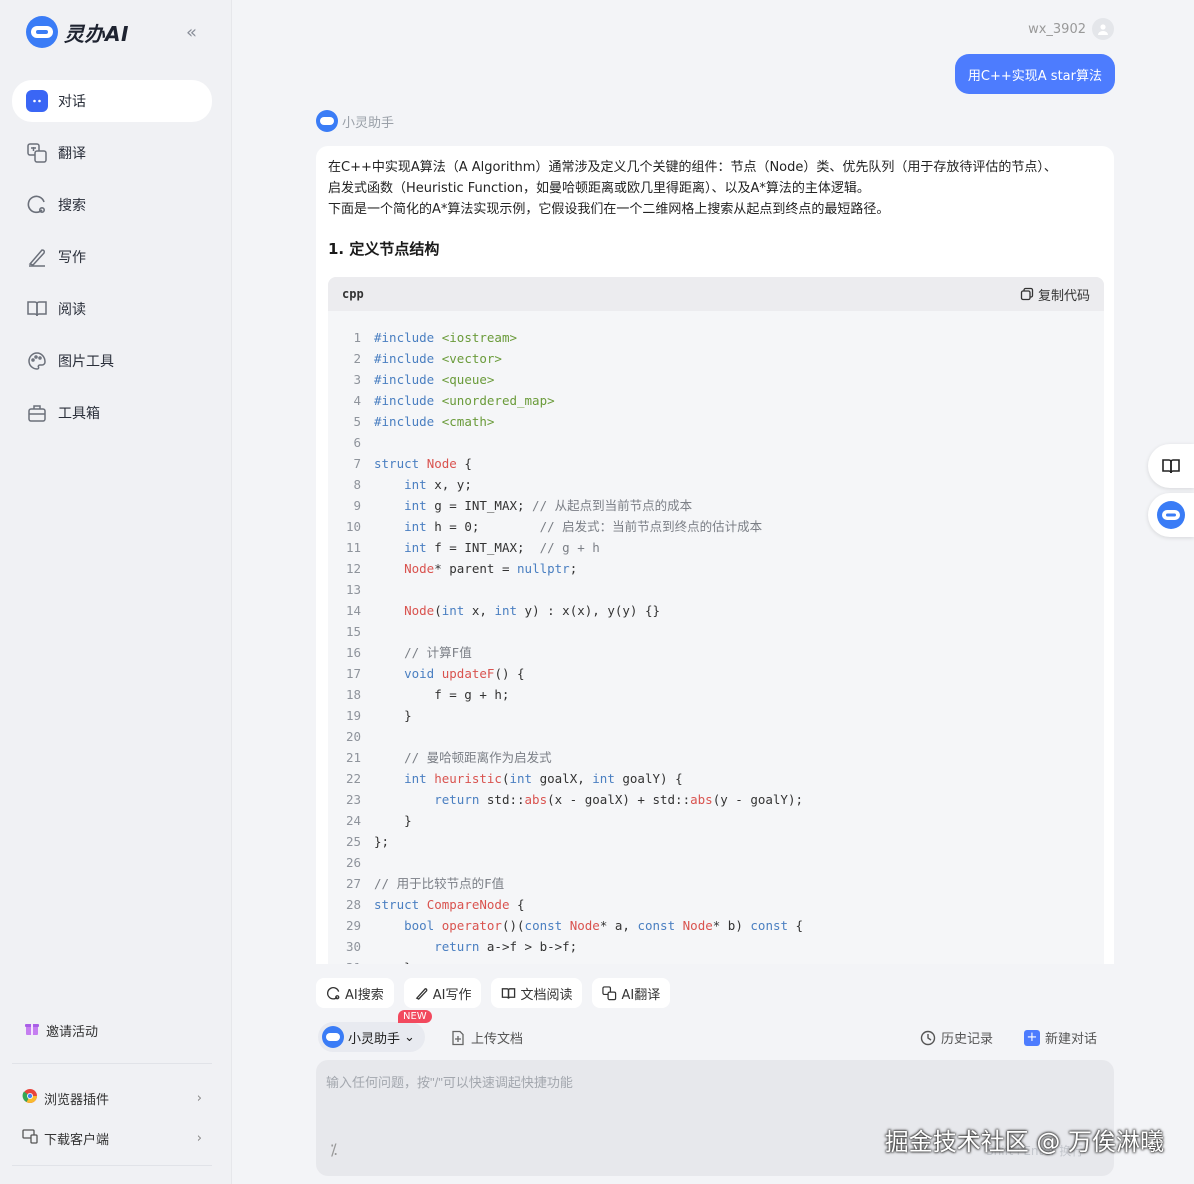 The width and height of the screenshot is (1194, 1184). I want to click on code-line-number: 31, so click(351, 960).